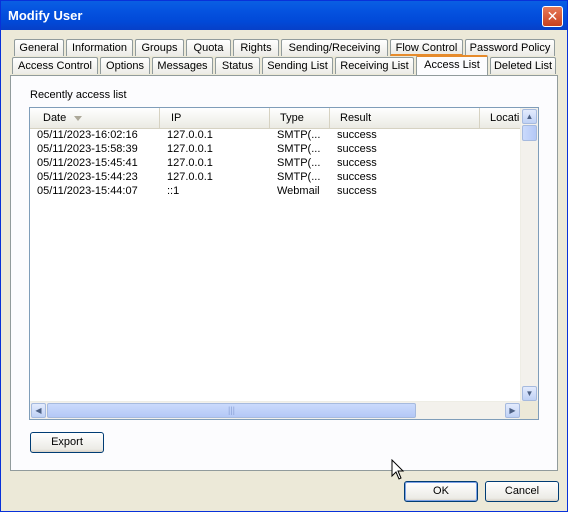 The width and height of the screenshot is (568, 512). Describe the element at coordinates (300, 118) in the screenshot. I see `column-type: Type` at that location.